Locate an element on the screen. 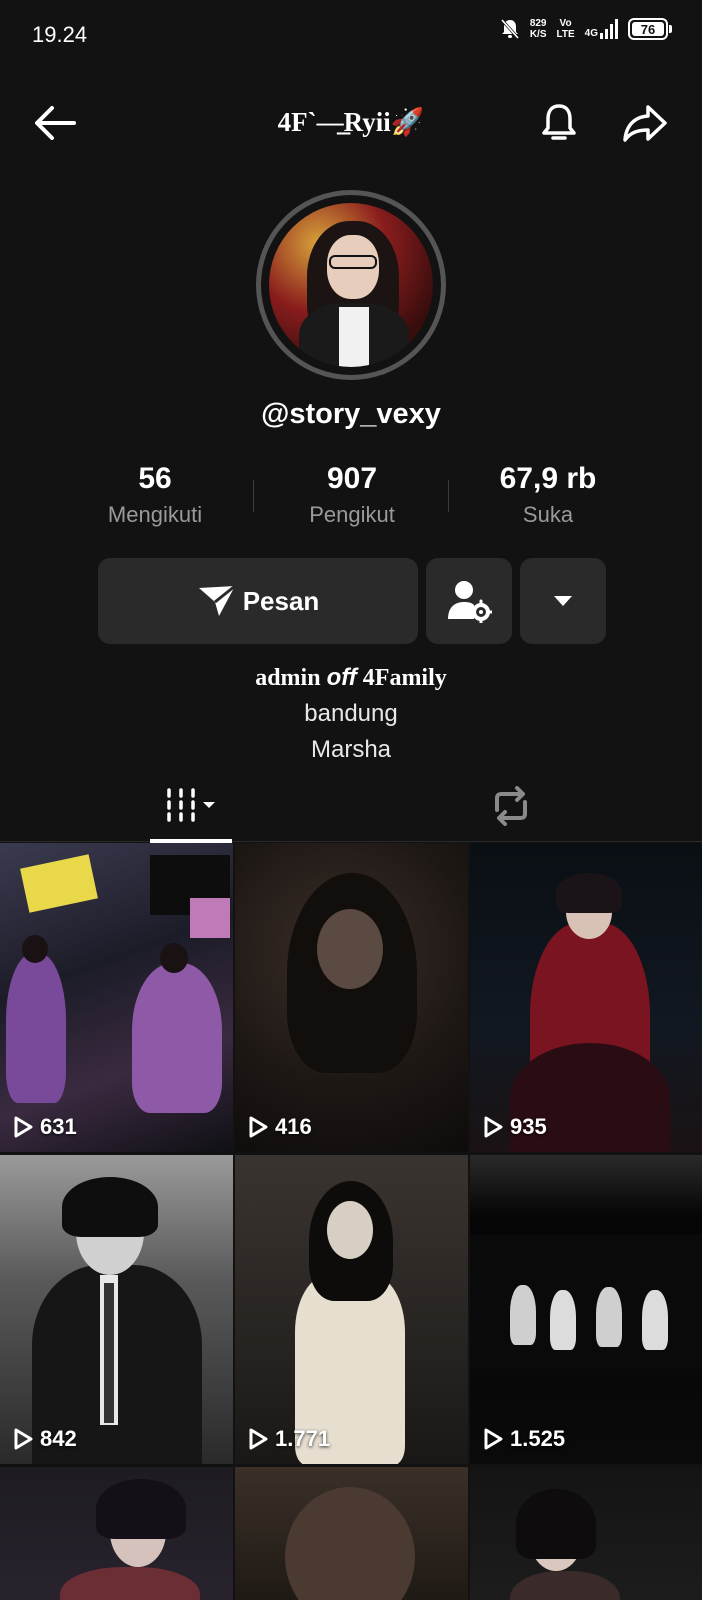  volte-indicator: Vo LTE is located at coordinates (565, 29).